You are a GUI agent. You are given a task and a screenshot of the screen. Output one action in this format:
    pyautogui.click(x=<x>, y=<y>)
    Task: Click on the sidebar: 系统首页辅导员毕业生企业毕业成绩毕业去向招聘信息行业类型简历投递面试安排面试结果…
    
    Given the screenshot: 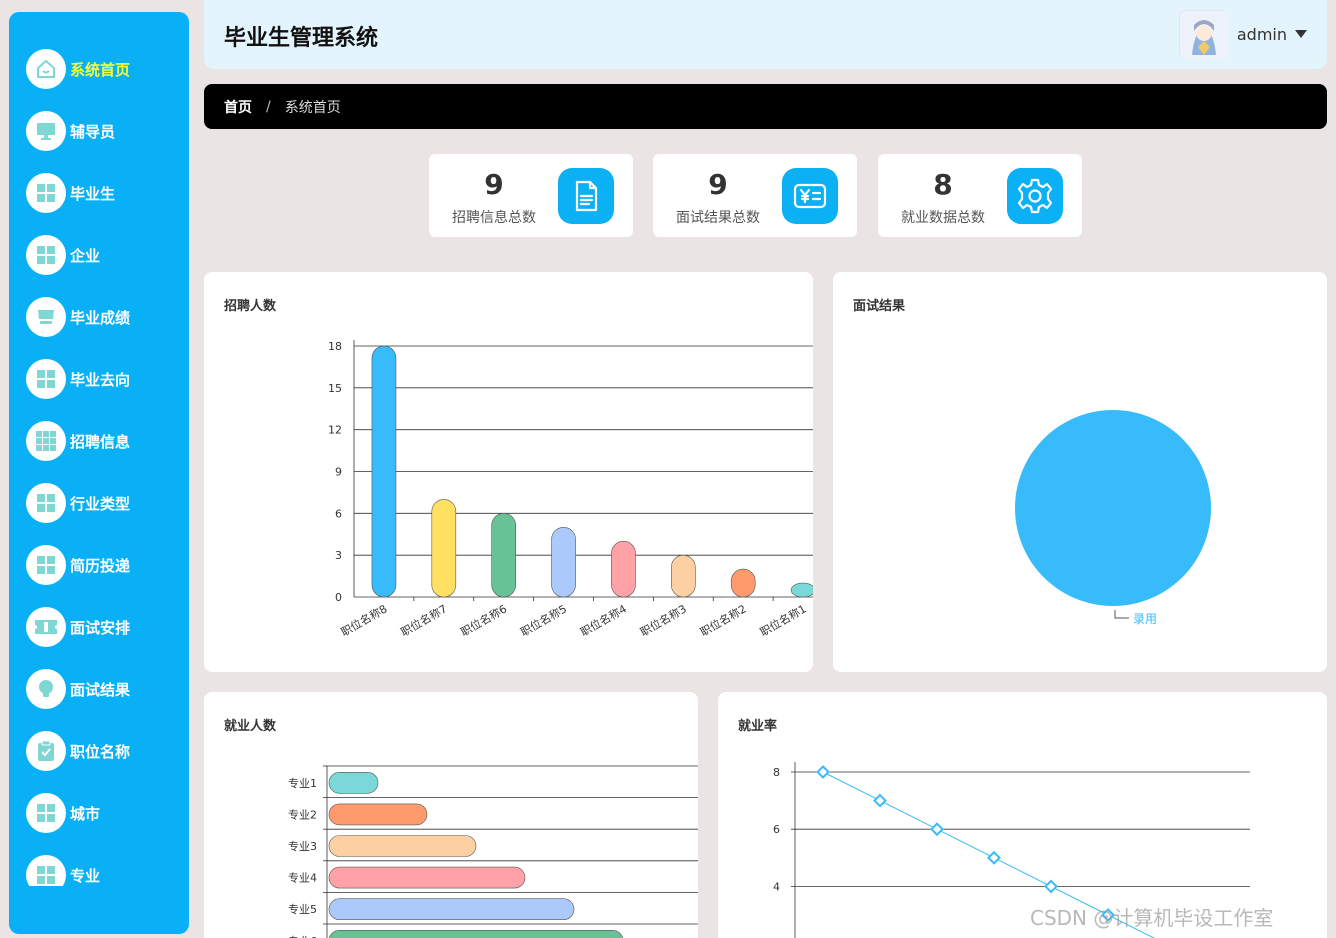 What is the action you would take?
    pyautogui.click(x=99, y=473)
    